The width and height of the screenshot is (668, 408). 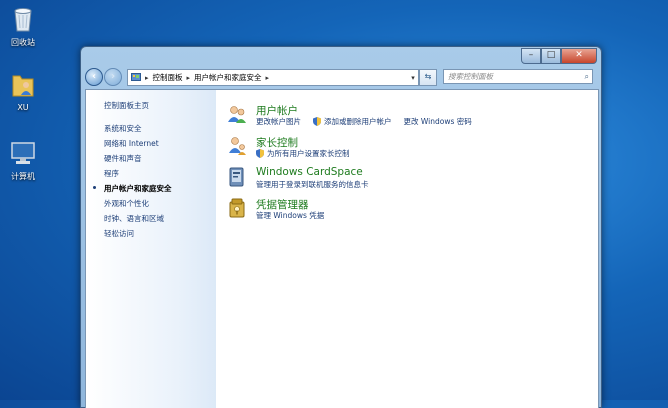 I want to click on category-links: 为所有用户设置家长控制, so click(x=309, y=153).